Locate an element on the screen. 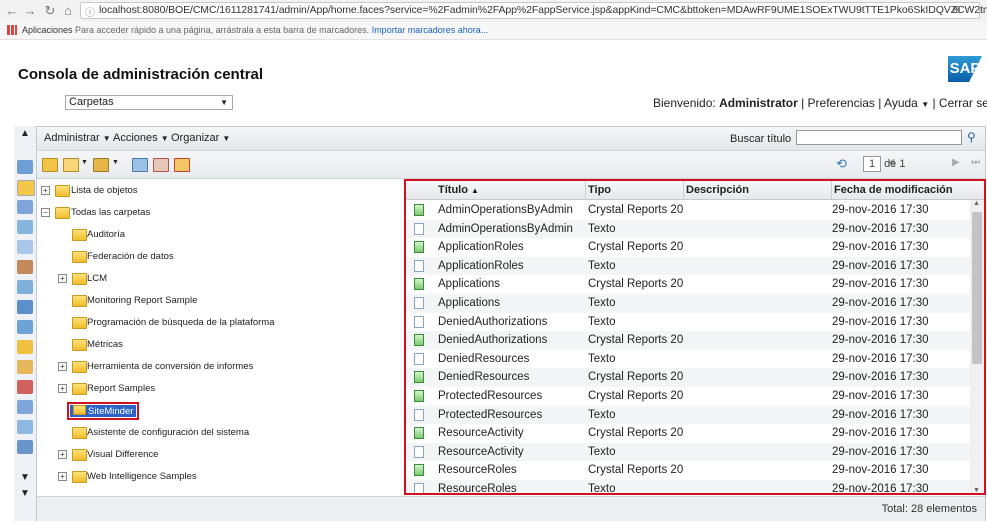 The width and height of the screenshot is (987, 526). calendars-nav-icon is located at coordinates (25, 367).